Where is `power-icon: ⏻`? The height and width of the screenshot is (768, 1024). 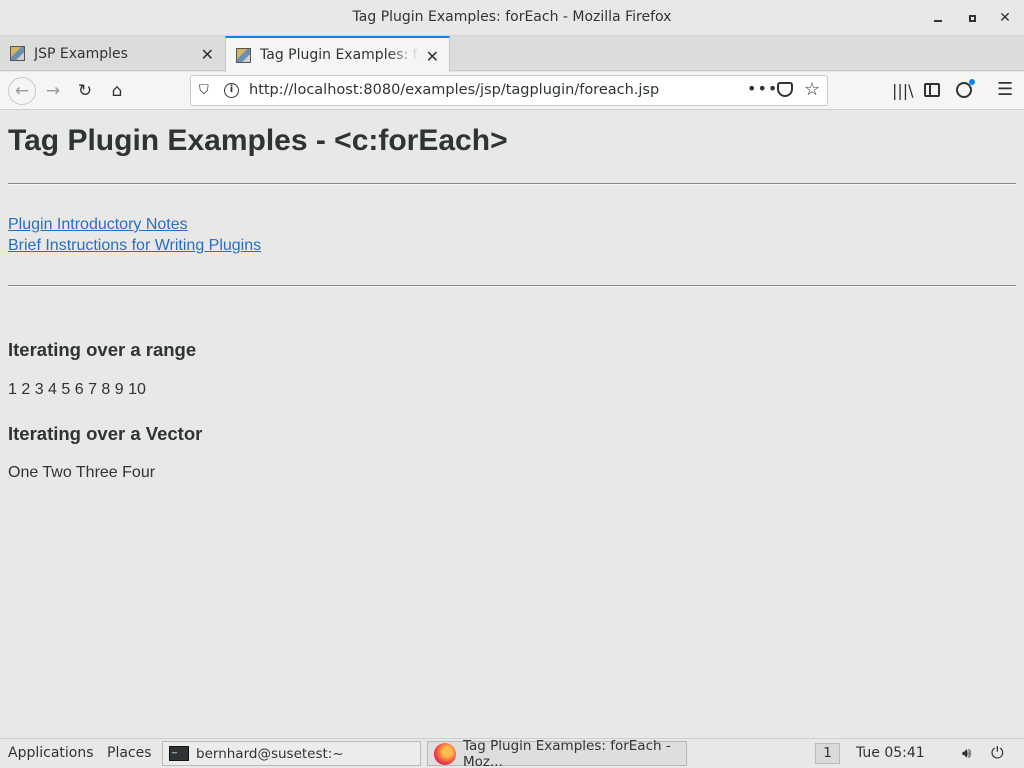 power-icon: ⏻ is located at coordinates (997, 753).